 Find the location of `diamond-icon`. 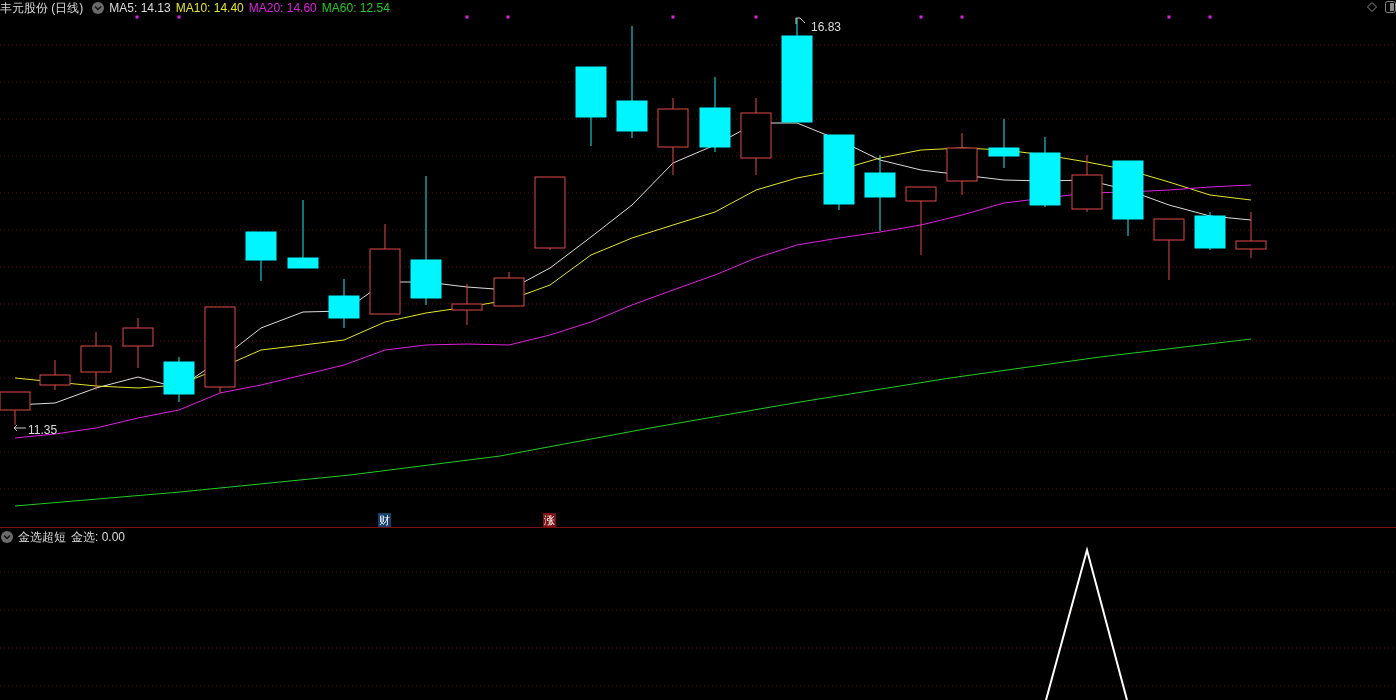

diamond-icon is located at coordinates (1372, 7).